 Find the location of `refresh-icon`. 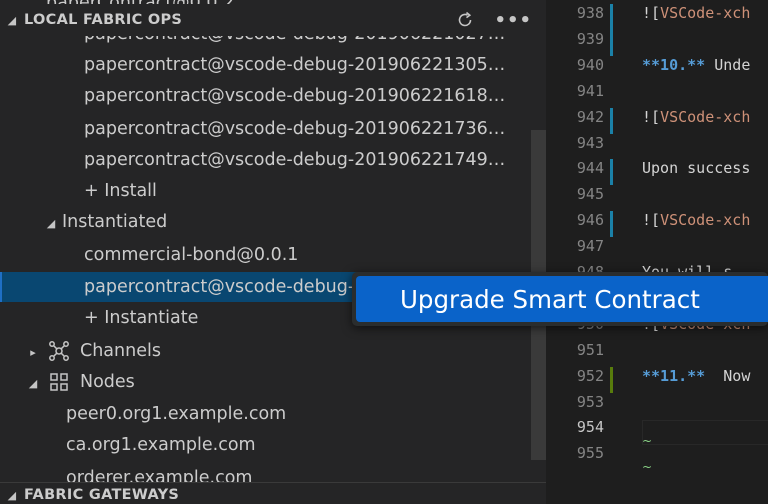

refresh-icon is located at coordinates (465, 20).